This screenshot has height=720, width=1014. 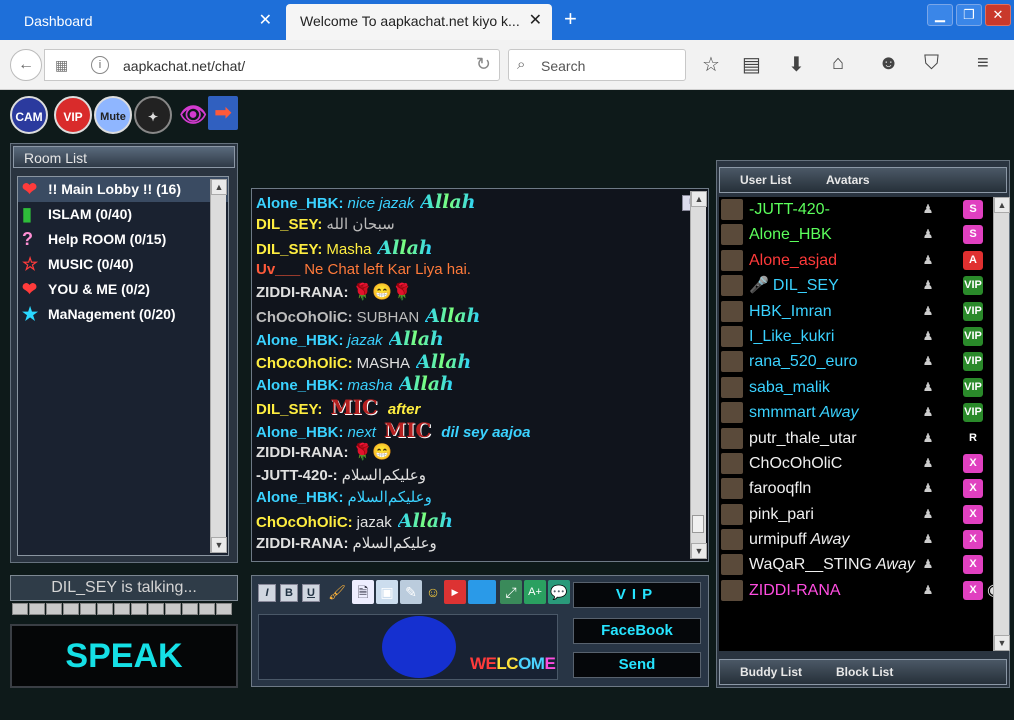 I want to click on menu-icon: ≡, so click(x=983, y=63).